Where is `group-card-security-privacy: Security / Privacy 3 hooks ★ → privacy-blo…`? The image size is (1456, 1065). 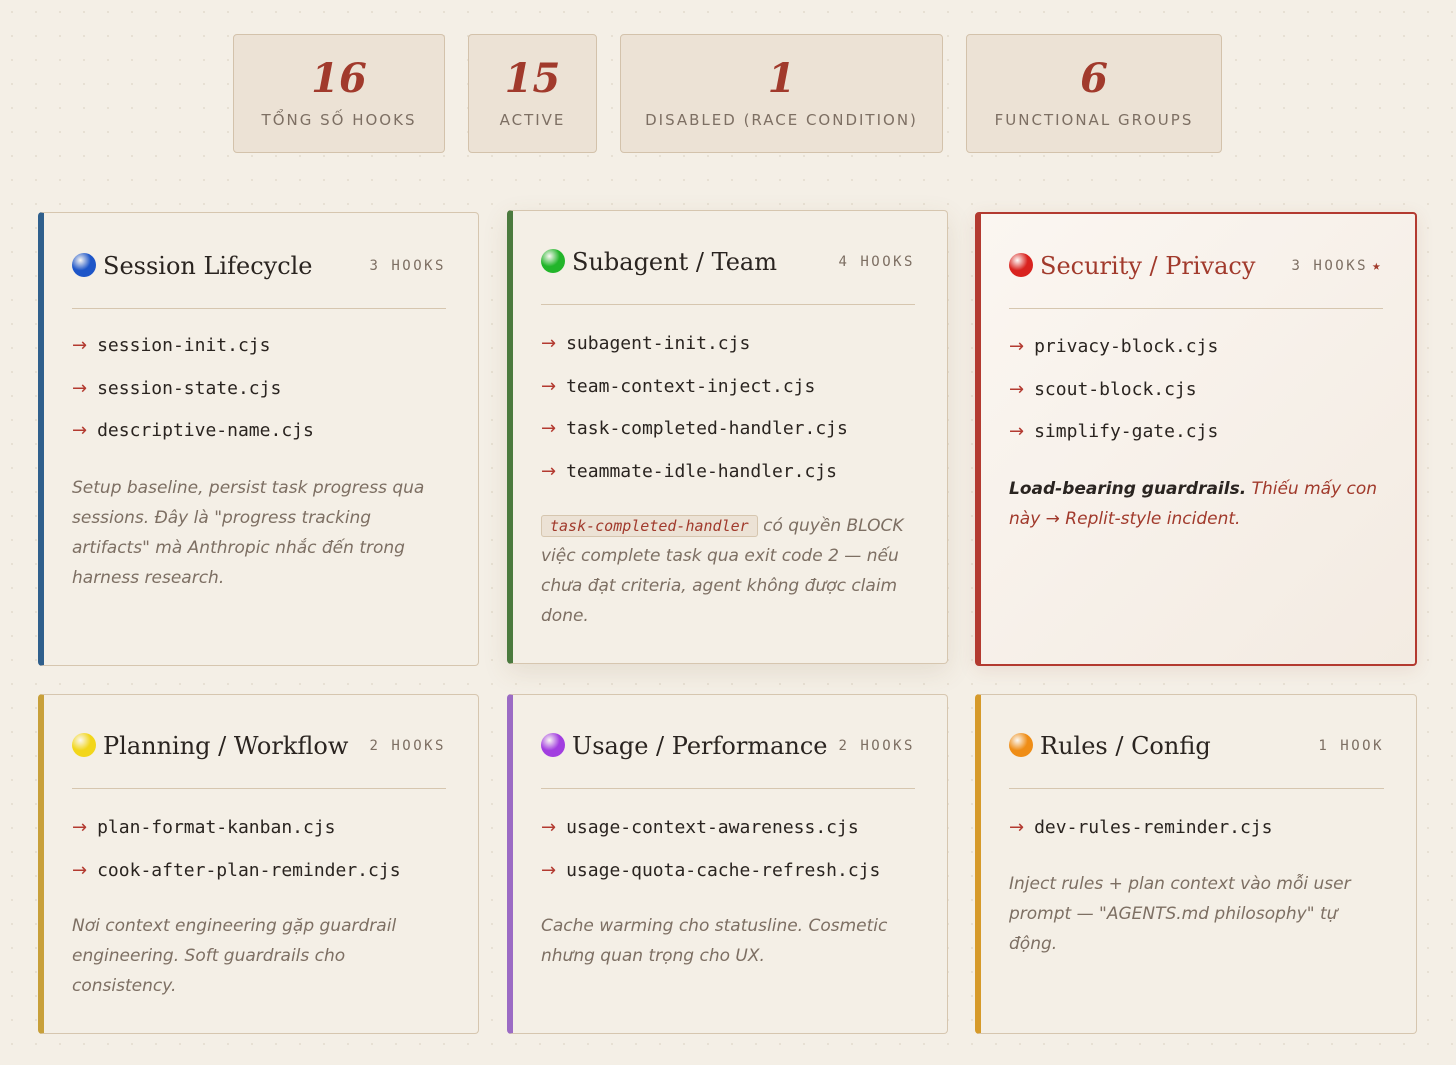
group-card-security-privacy: Security / Privacy 3 hooks ★ → privacy-blo… is located at coordinates (1196, 439).